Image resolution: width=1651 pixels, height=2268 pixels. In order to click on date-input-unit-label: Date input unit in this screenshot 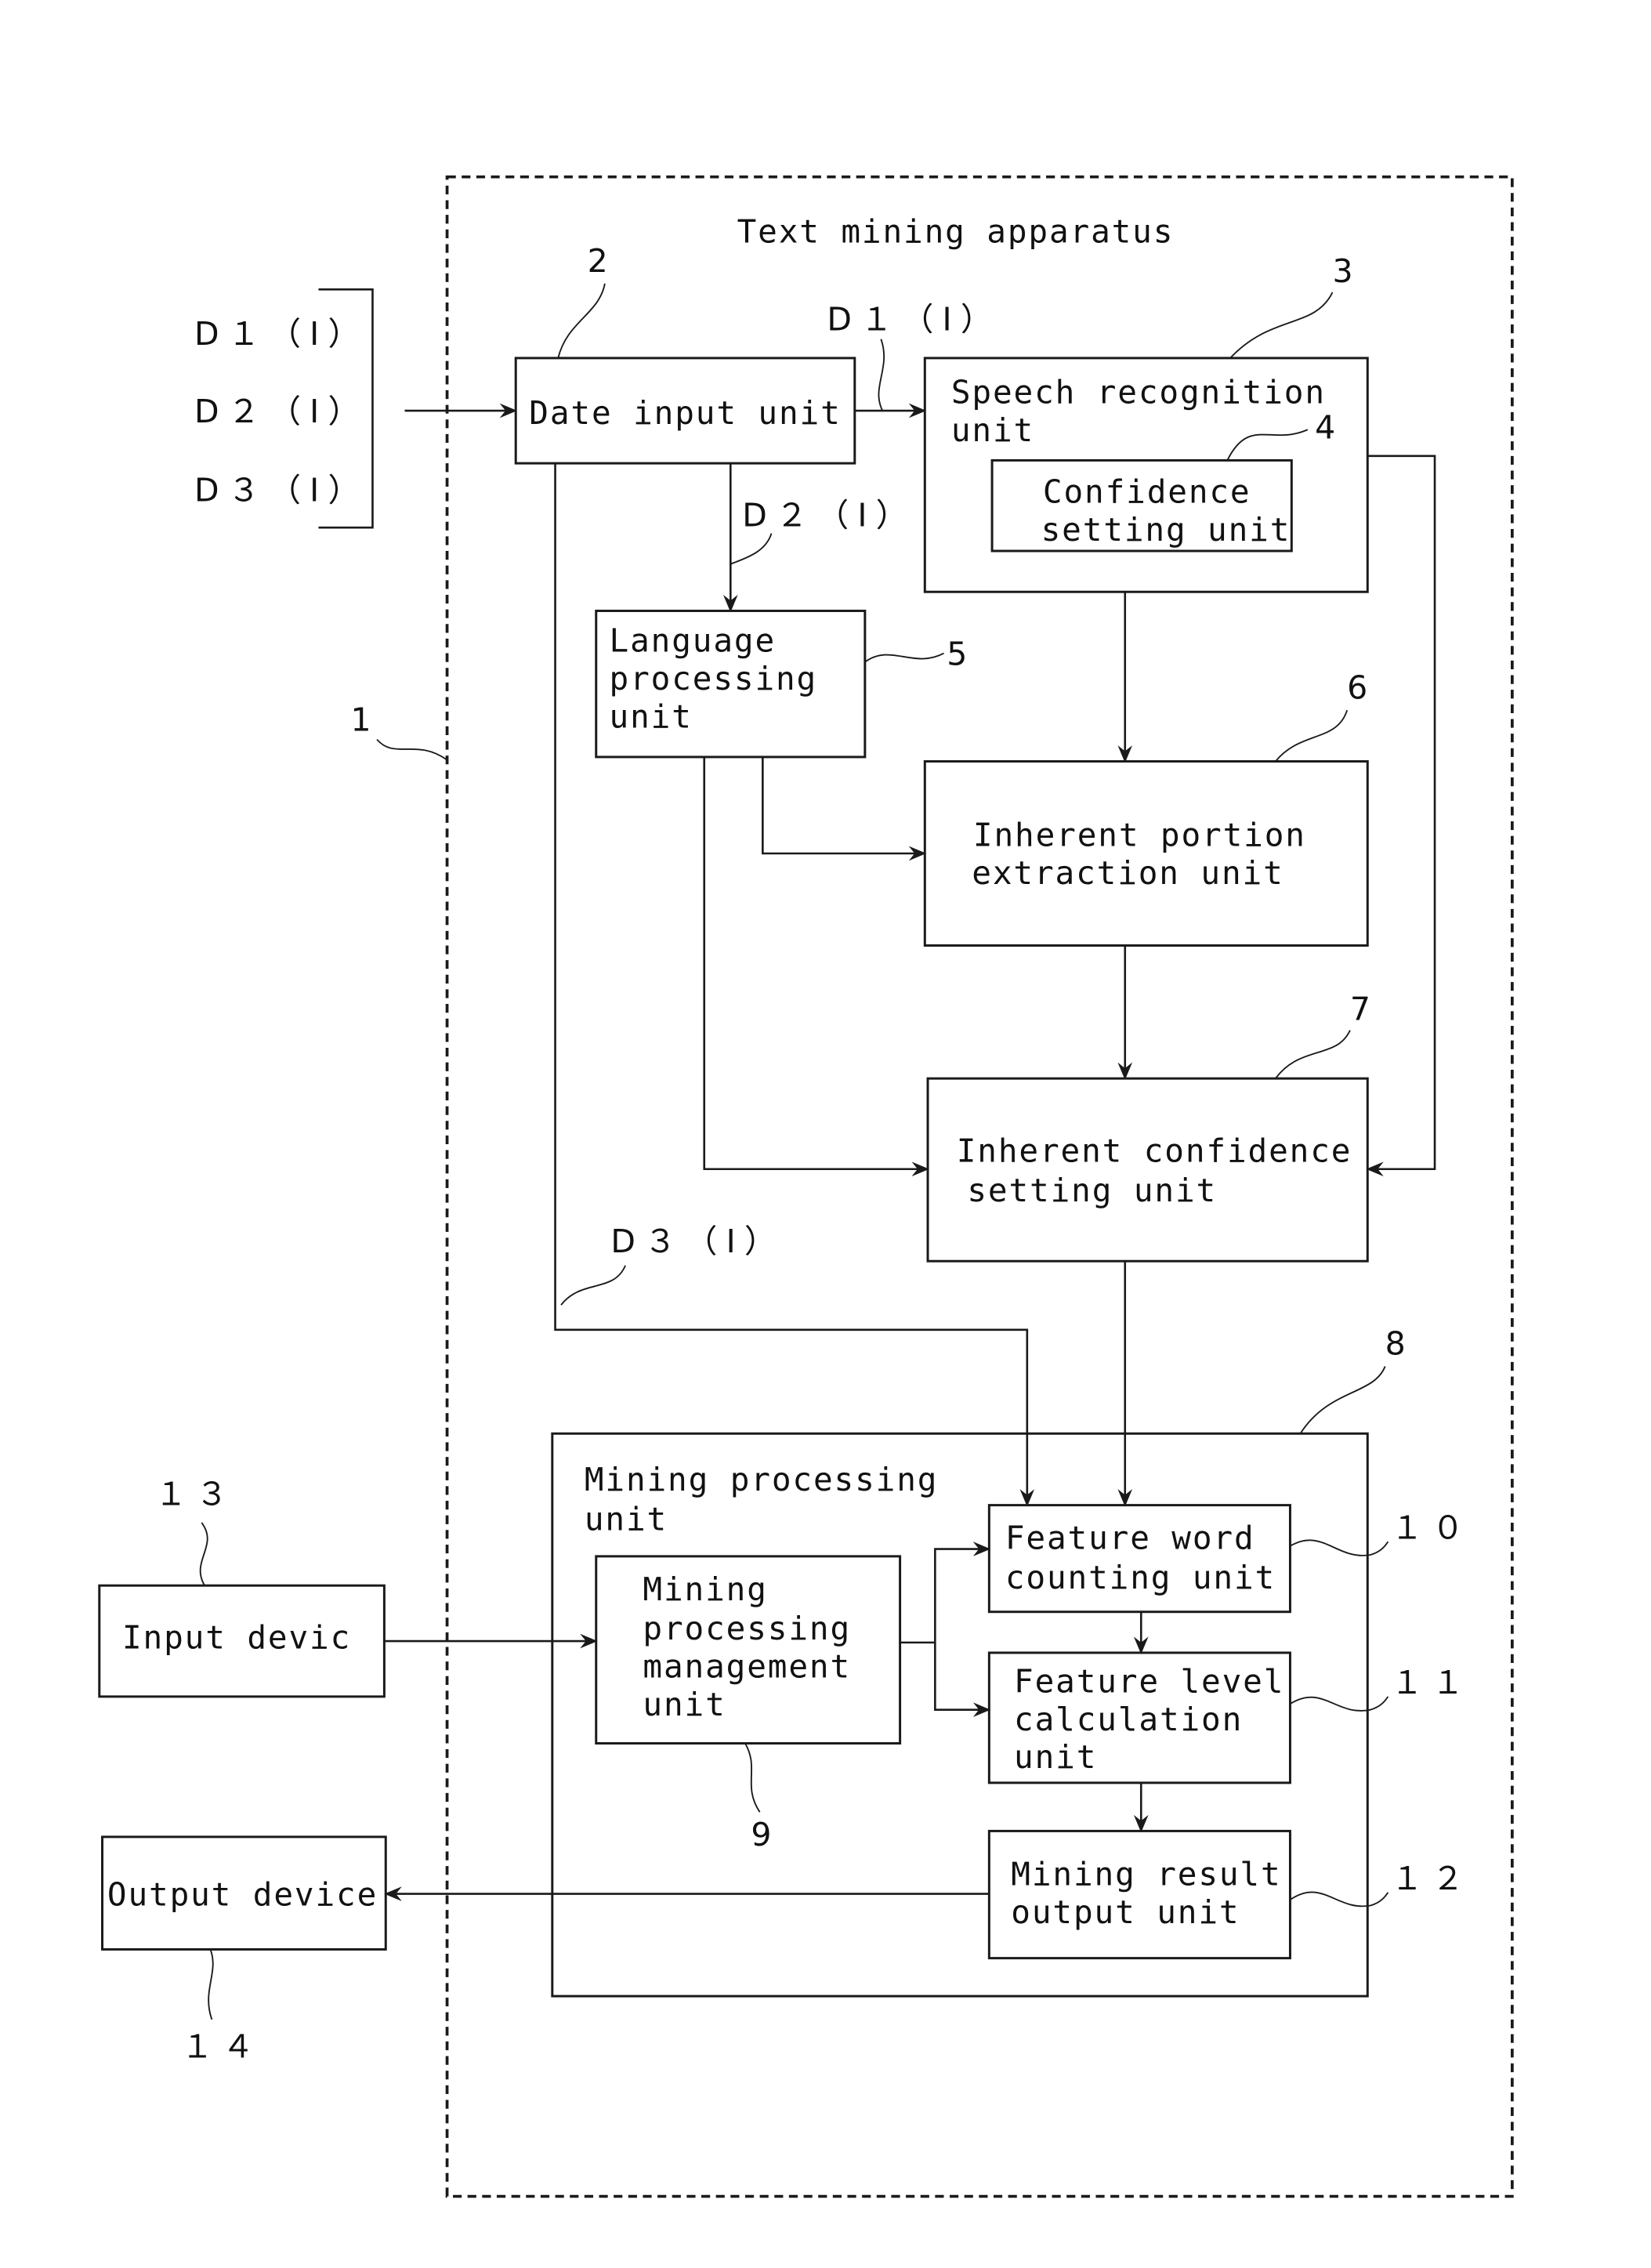, I will do `click(685, 413)`.